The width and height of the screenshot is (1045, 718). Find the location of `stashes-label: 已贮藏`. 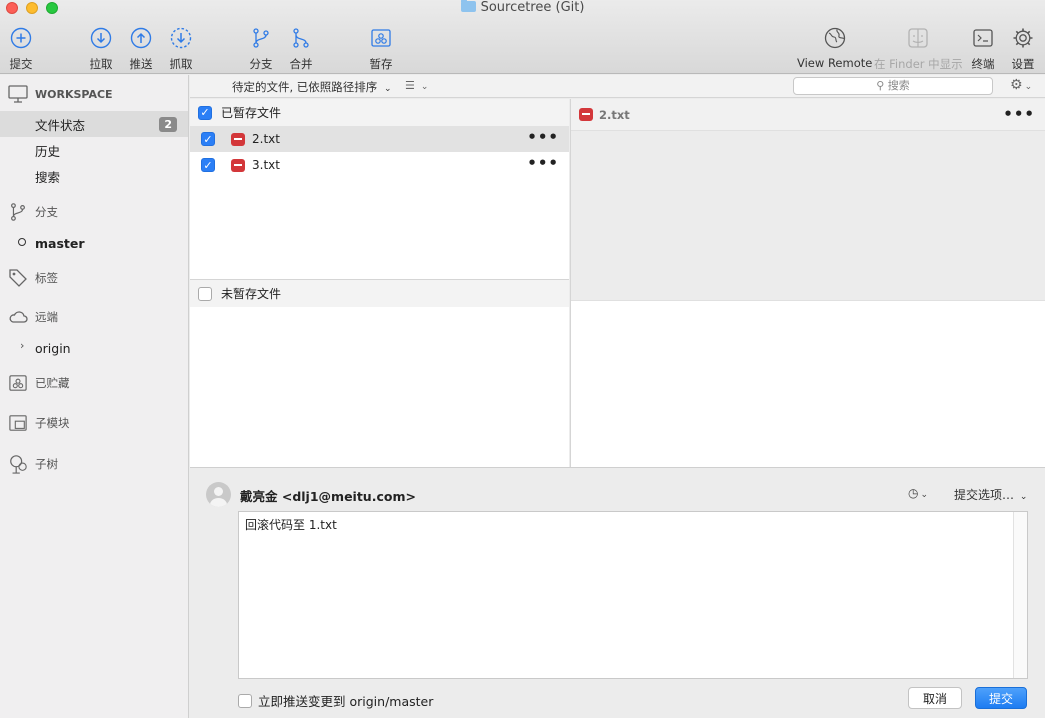

stashes-label: 已贮藏 is located at coordinates (52, 383).